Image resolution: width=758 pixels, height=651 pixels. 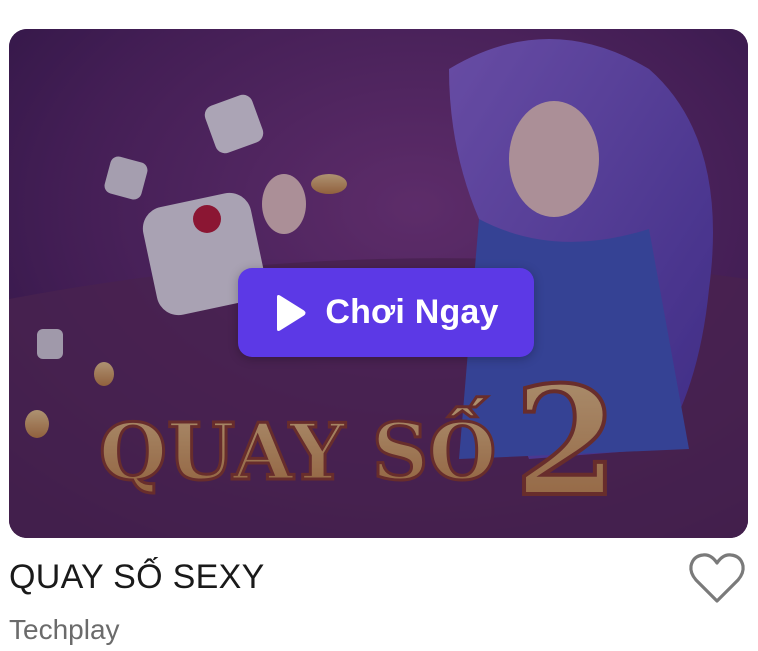 I want to click on heart-outline-icon, so click(x=717, y=578).